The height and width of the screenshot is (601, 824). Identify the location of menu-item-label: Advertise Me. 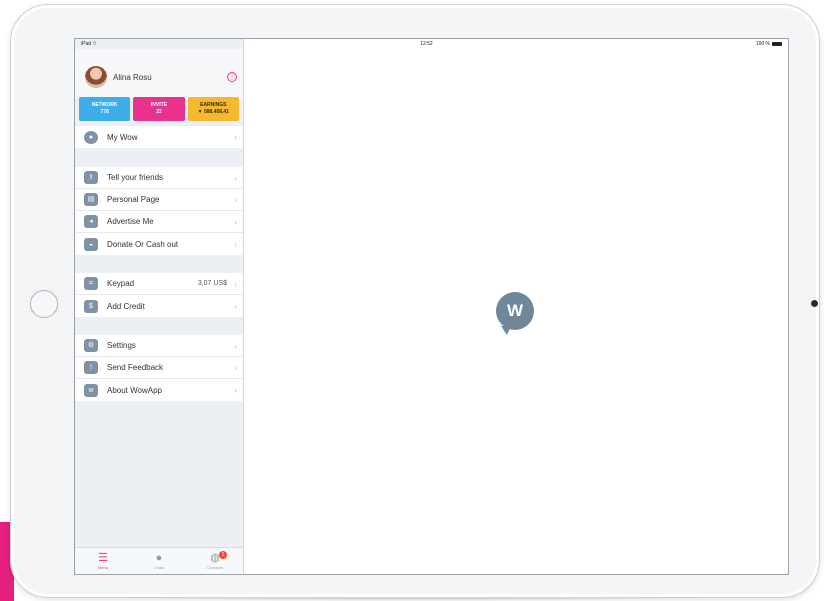
(130, 221).